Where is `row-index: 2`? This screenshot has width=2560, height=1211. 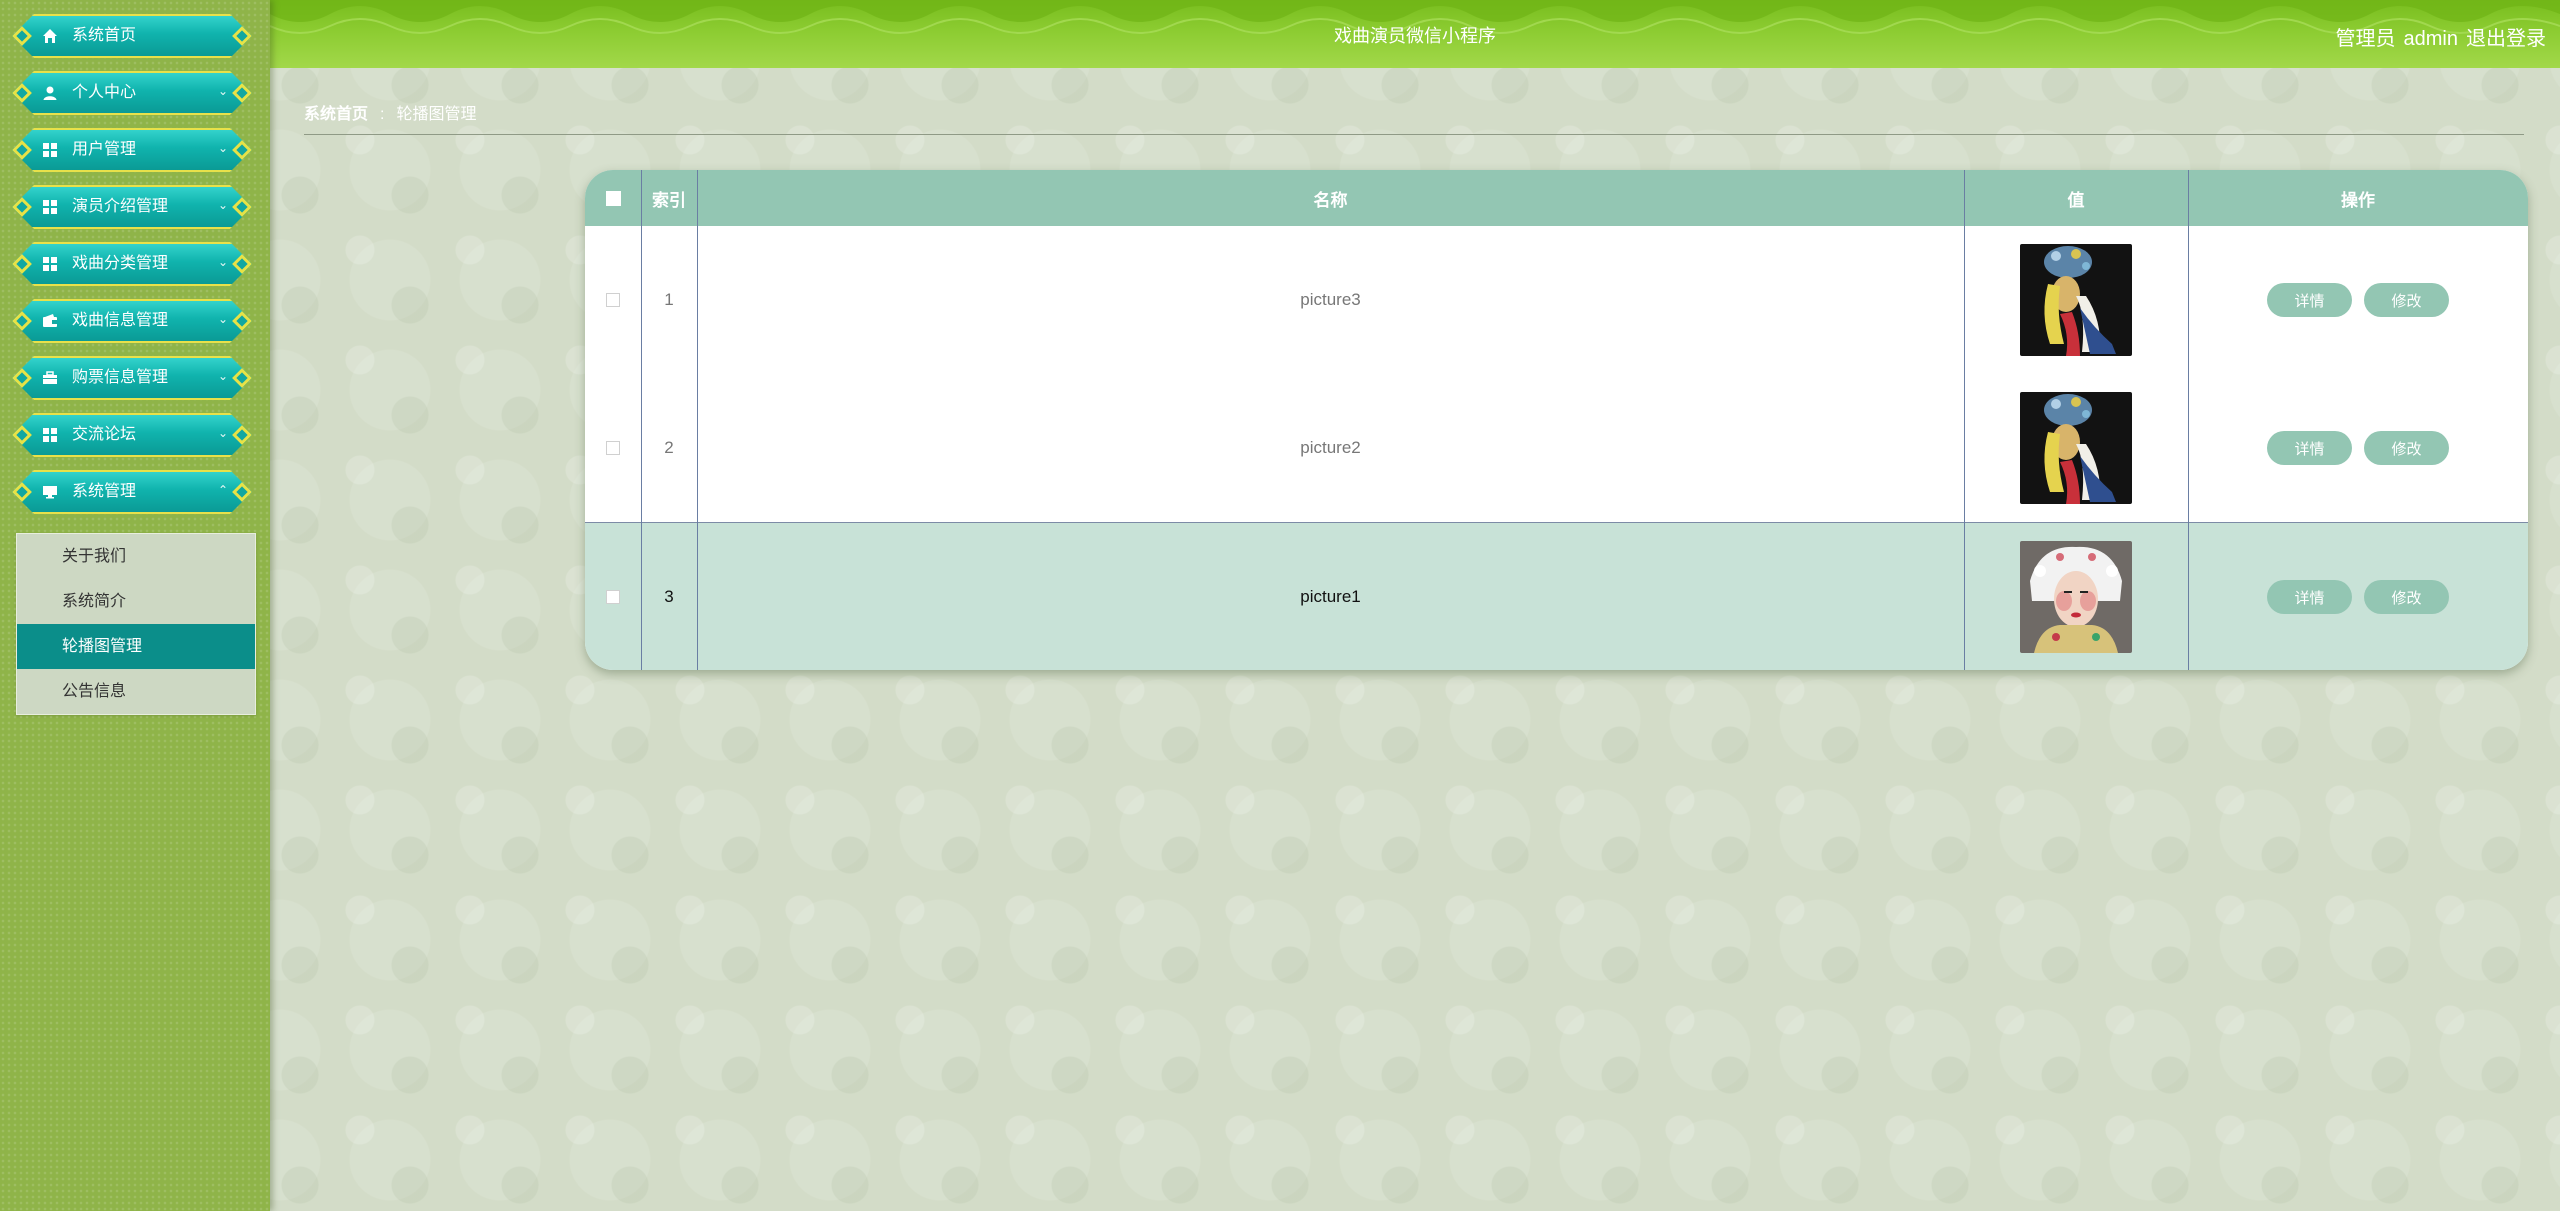 row-index: 2 is located at coordinates (669, 447).